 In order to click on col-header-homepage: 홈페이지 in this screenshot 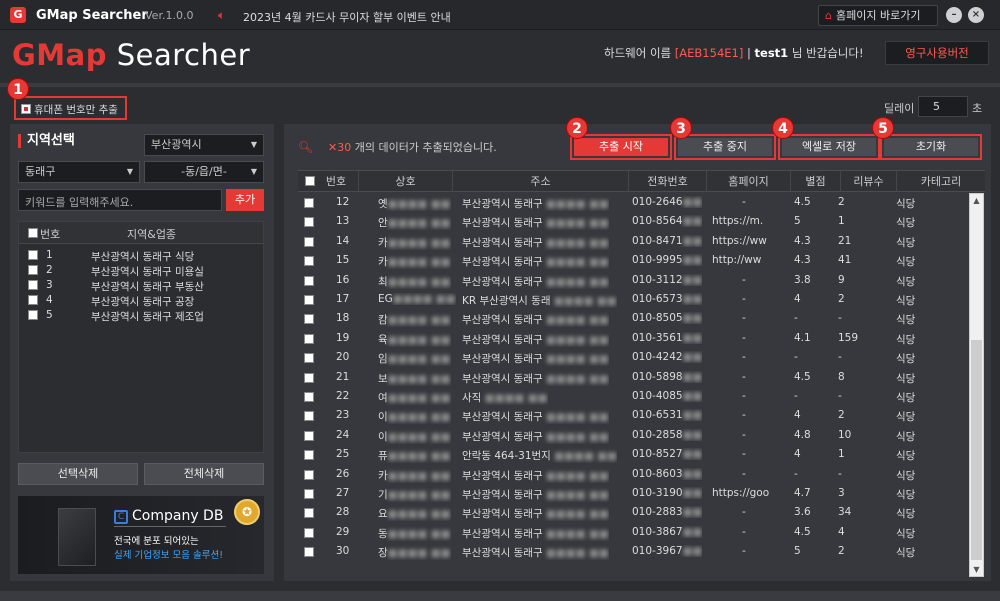, I will do `click(748, 181)`.